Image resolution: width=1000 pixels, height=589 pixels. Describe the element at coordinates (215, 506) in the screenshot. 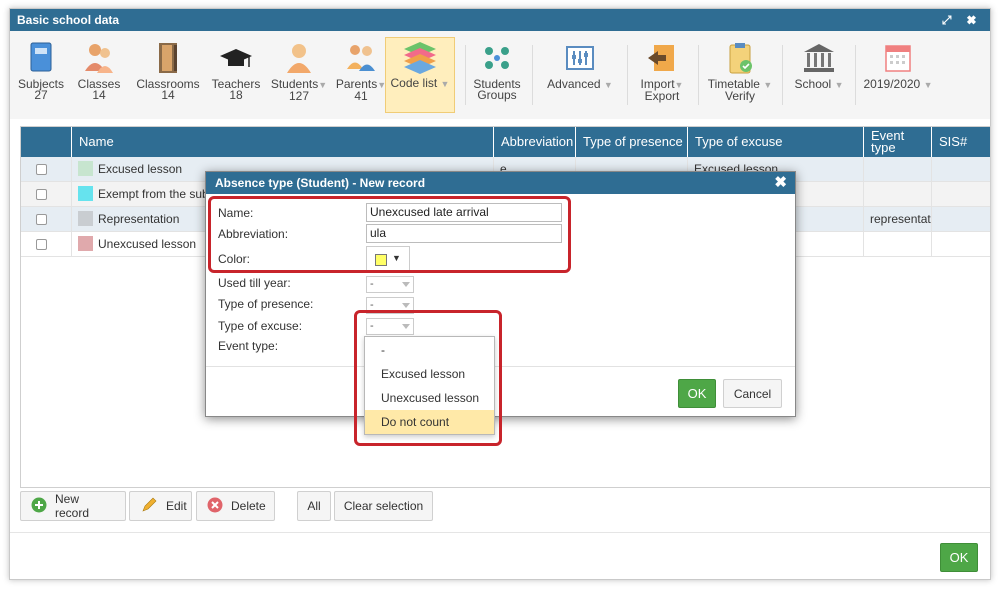

I see `delete-icon` at that location.